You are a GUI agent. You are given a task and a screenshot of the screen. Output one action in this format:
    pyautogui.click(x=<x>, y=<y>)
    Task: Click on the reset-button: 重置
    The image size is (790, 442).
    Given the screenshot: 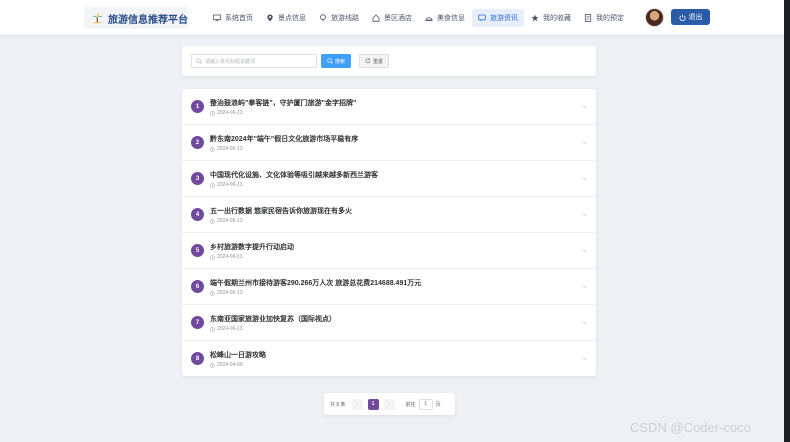 What is the action you would take?
    pyautogui.click(x=374, y=61)
    